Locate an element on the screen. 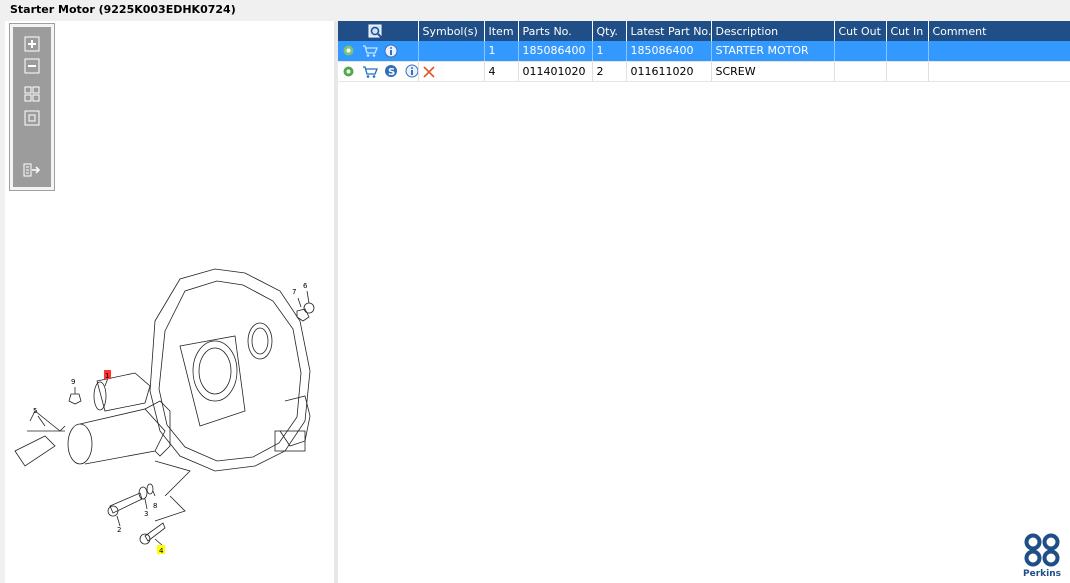  perkins-logo-icon is located at coordinates (1042, 550).